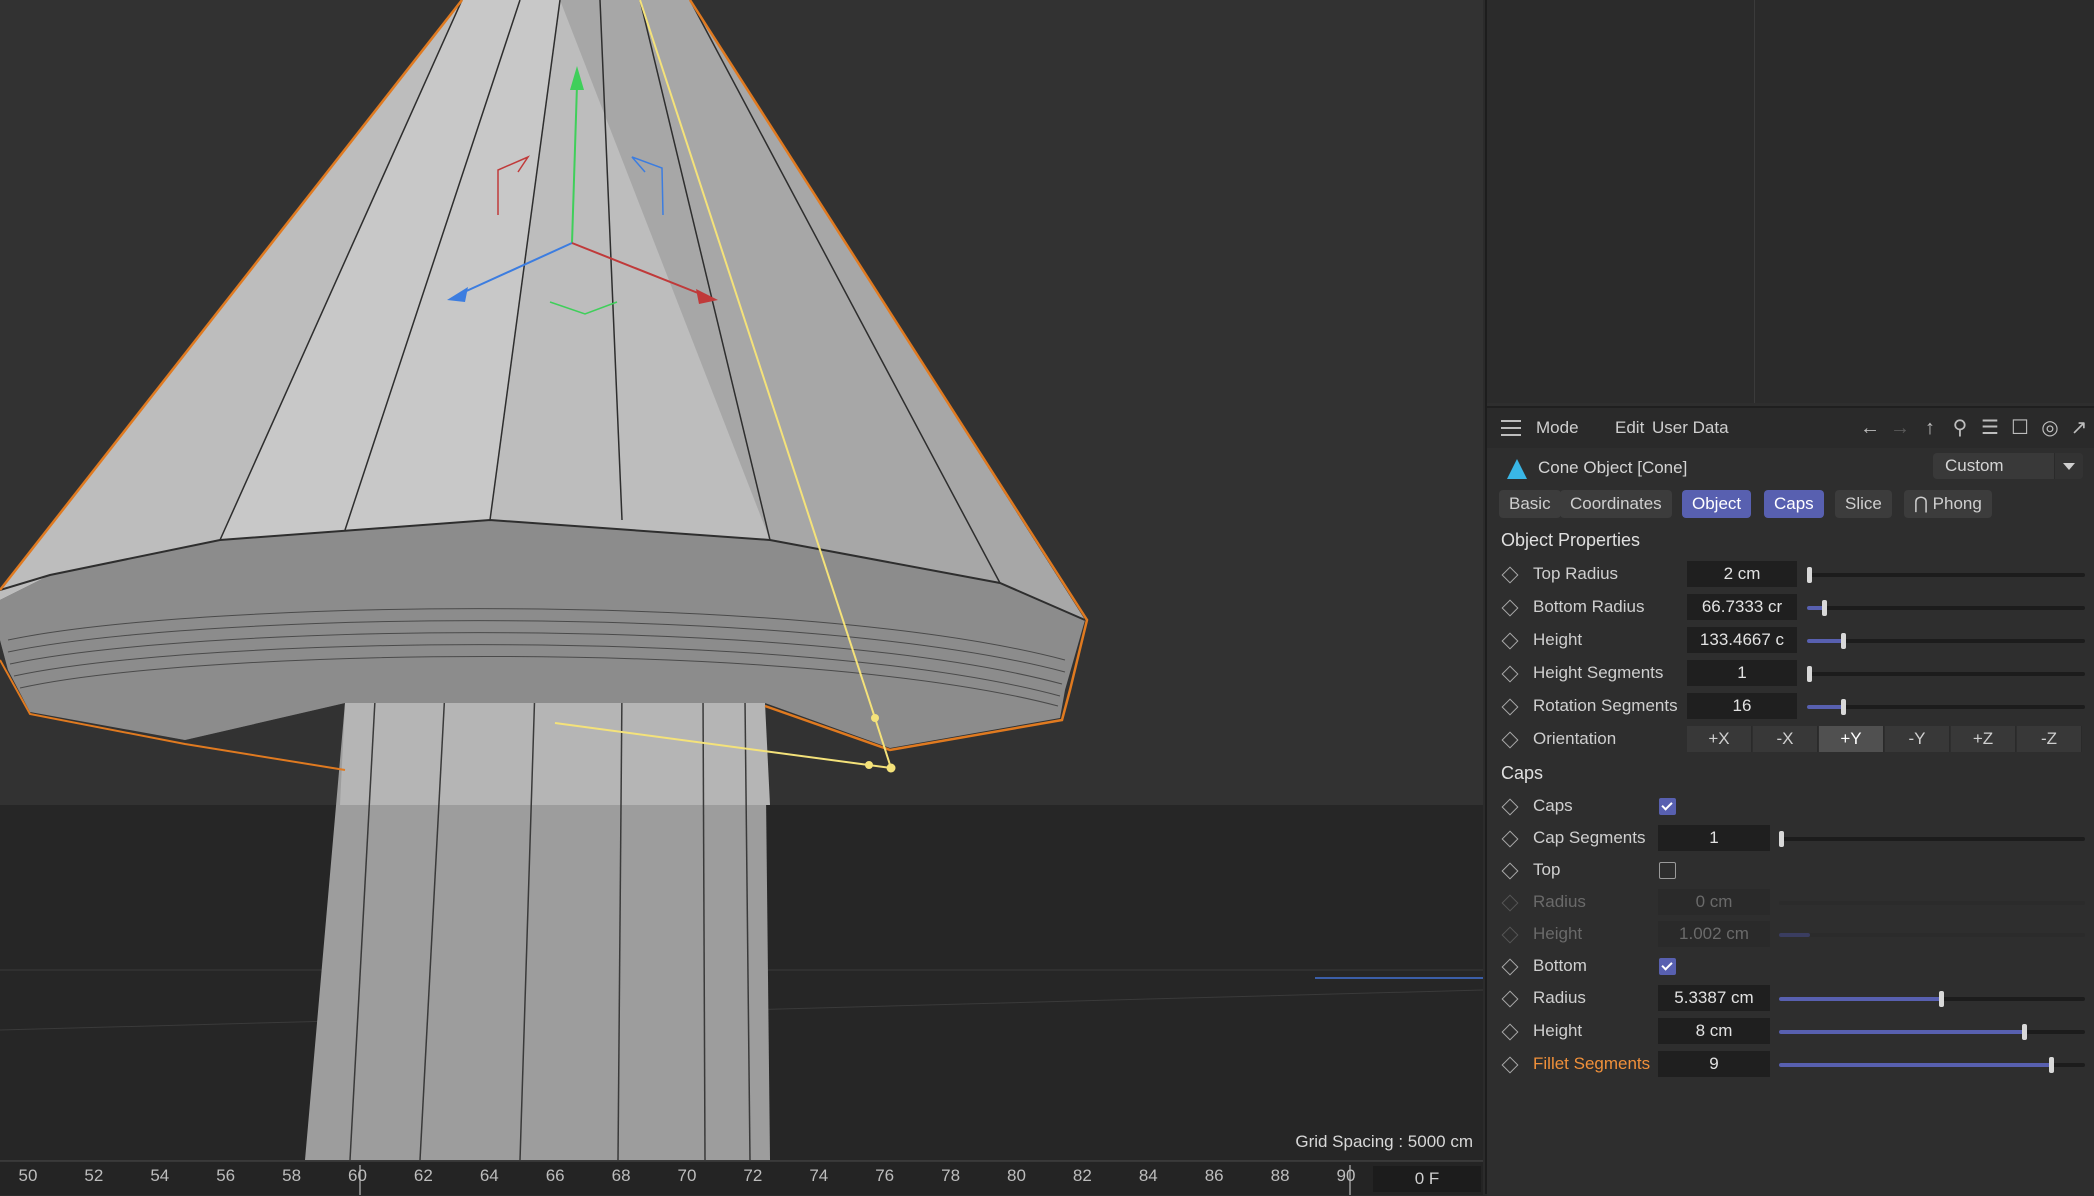 This screenshot has width=2094, height=1196. I want to click on row-fillet-segments: Fillet Segments 9, so click(1790, 1065).